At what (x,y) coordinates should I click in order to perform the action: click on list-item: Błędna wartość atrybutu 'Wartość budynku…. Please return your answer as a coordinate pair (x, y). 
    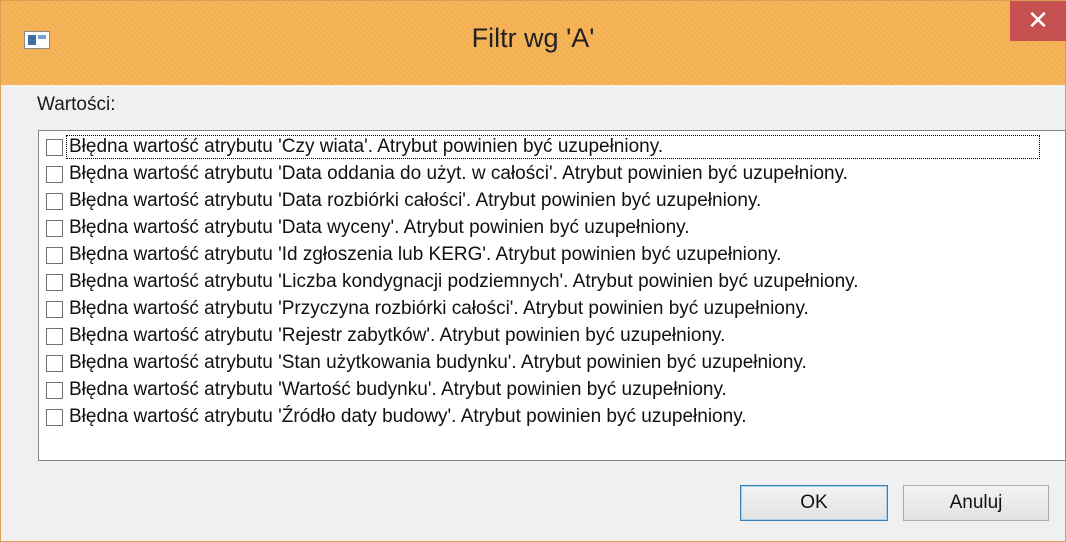
    Looking at the image, I should click on (387, 390).